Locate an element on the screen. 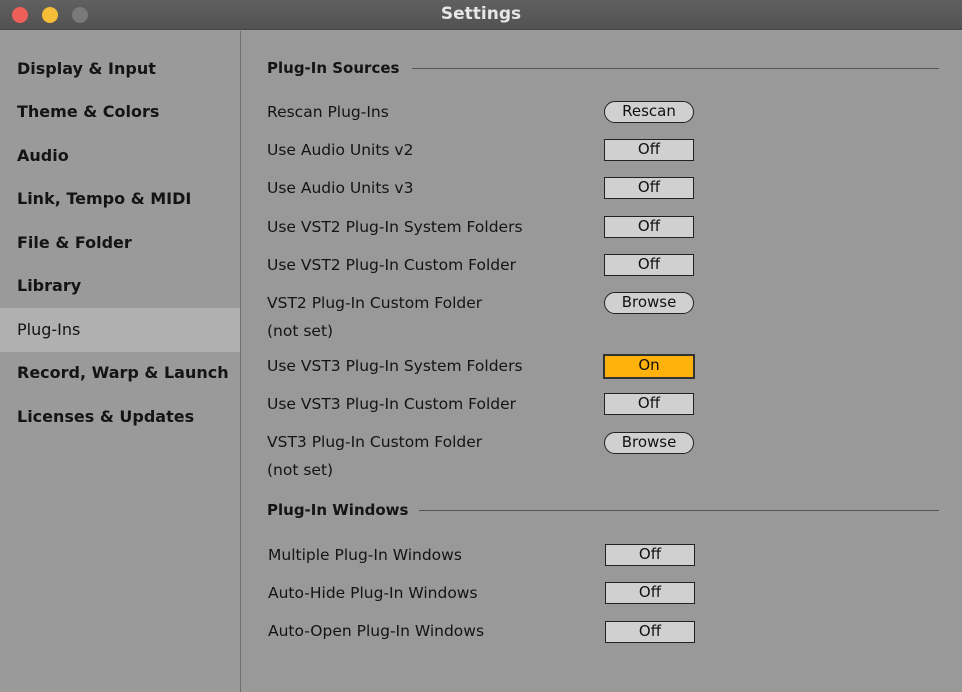 This screenshot has height=692, width=962. auto-hide-plug-in-windows-toggle: Off is located at coordinates (650, 593).